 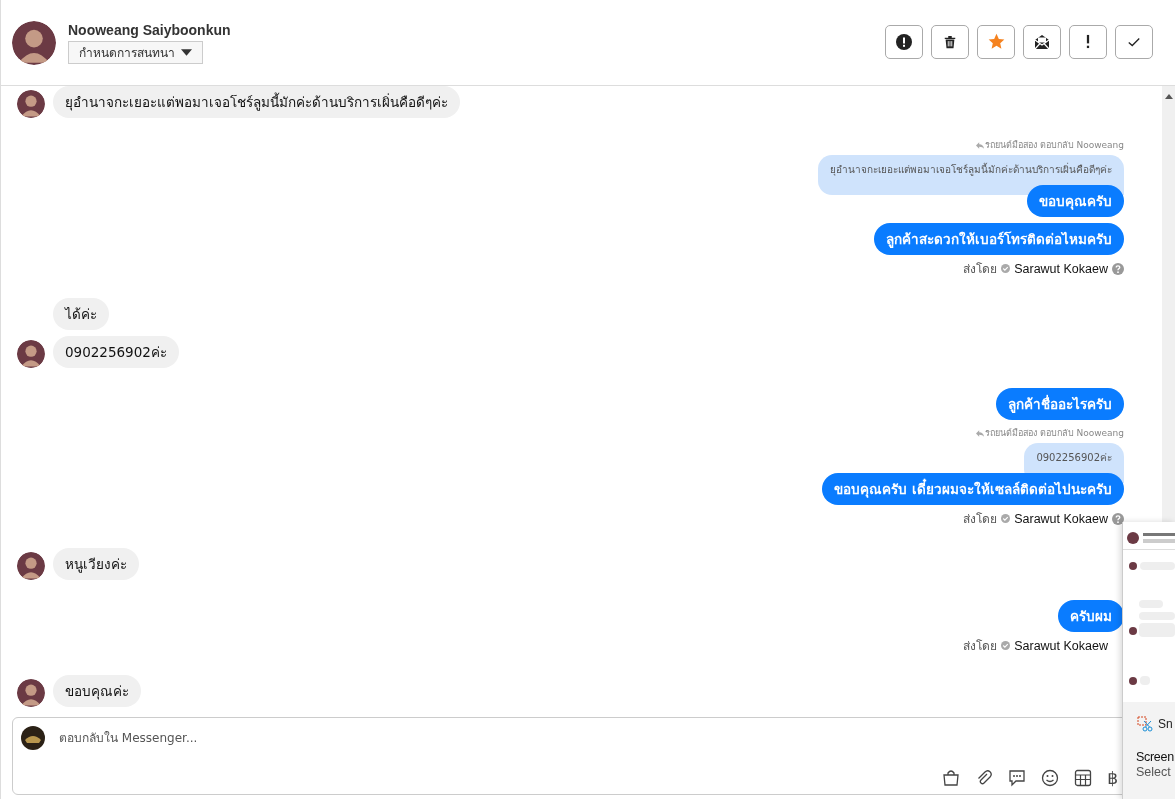 I want to click on outgoing-message: ครับผม, so click(x=1091, y=616).